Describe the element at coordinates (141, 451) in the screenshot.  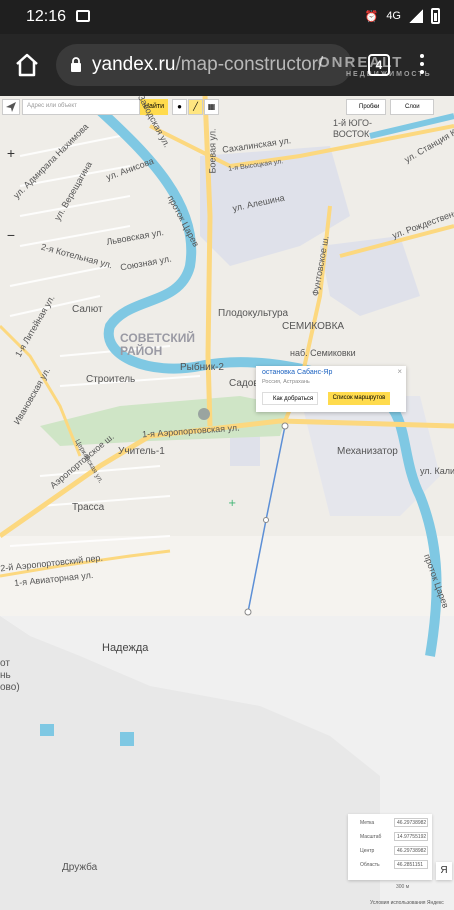
I see `place-label: Учитель-1` at that location.